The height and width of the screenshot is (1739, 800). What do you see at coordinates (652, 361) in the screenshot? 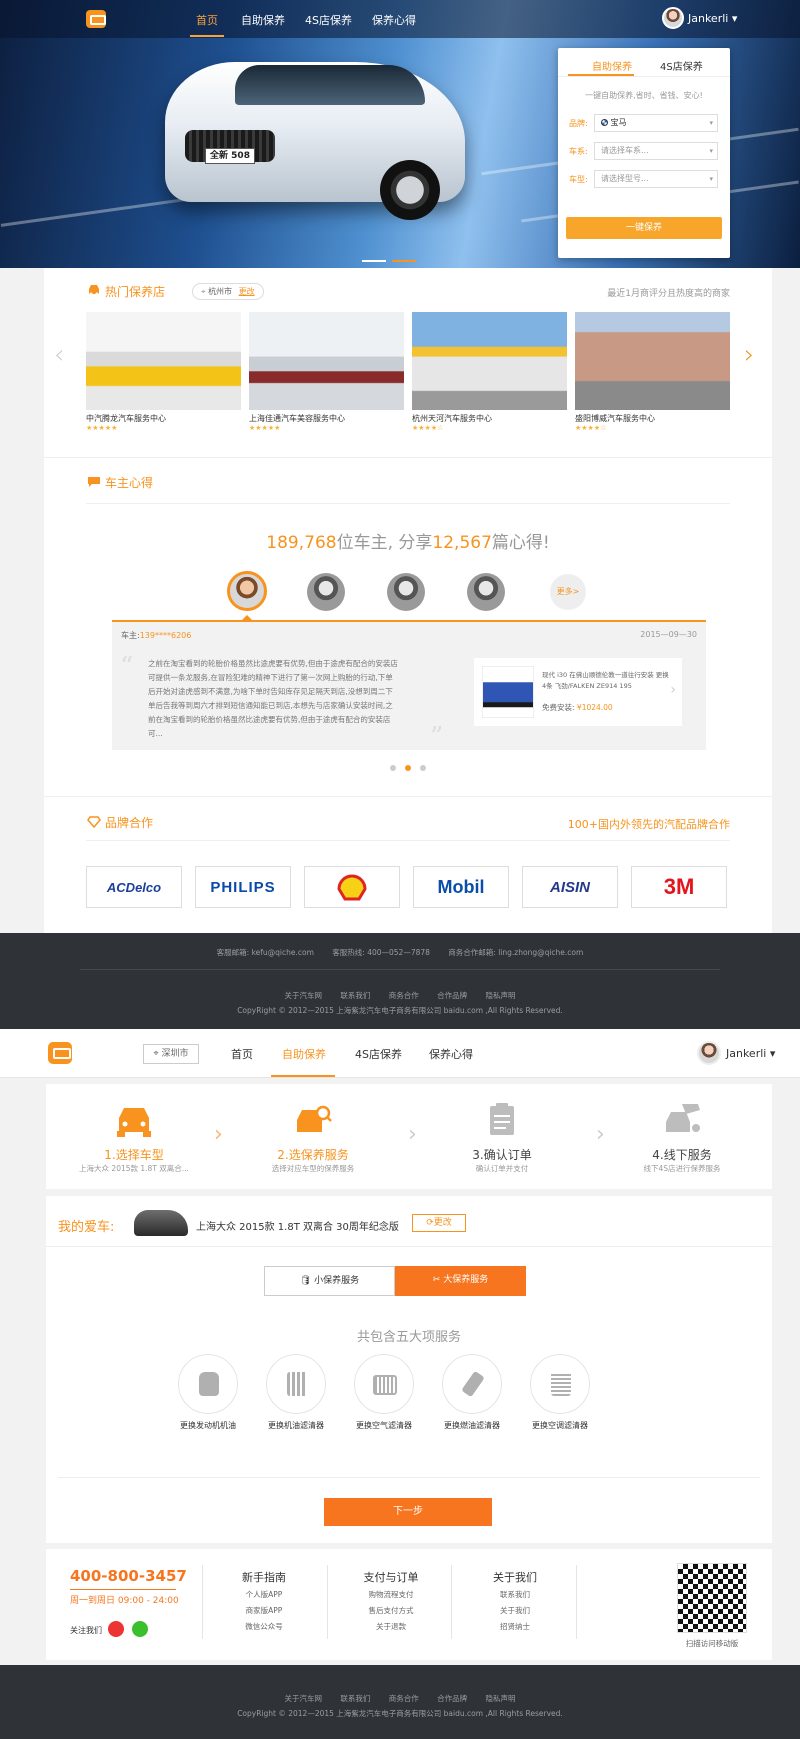
I see `store-photo` at bounding box center [652, 361].